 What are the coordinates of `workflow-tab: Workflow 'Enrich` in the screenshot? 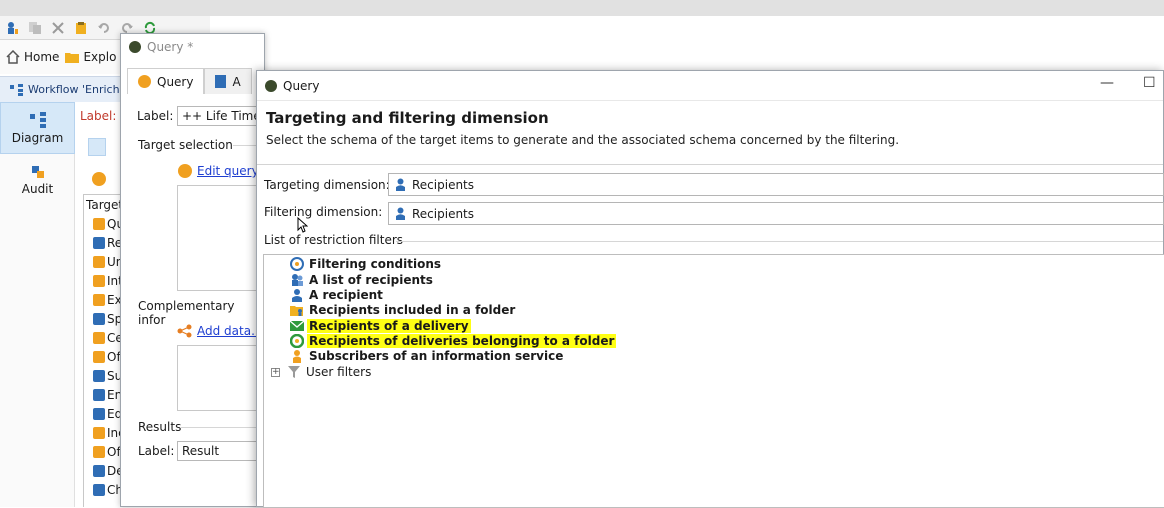 It's located at (62, 89).